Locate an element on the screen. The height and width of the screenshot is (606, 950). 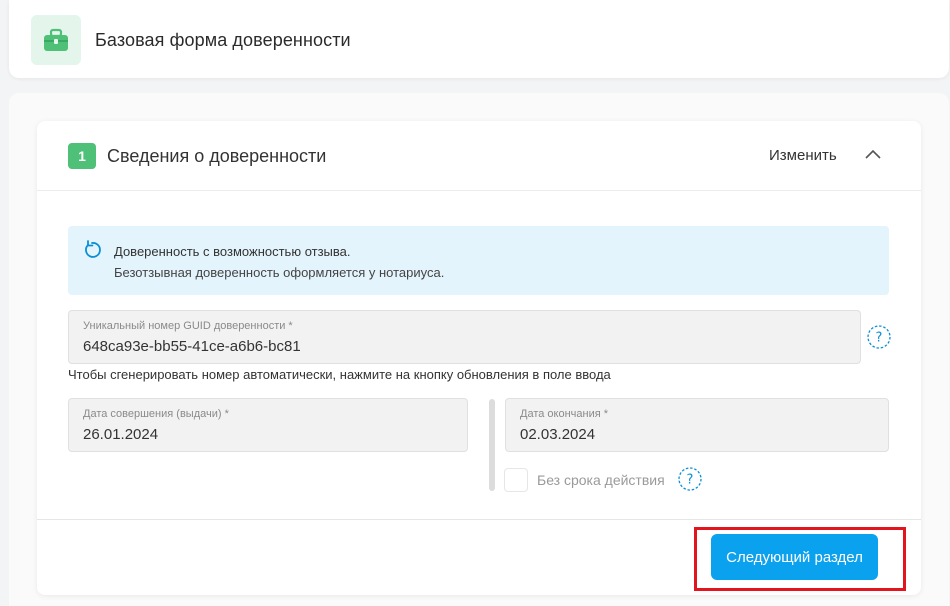
section-number-badge: 1 is located at coordinates (82, 156).